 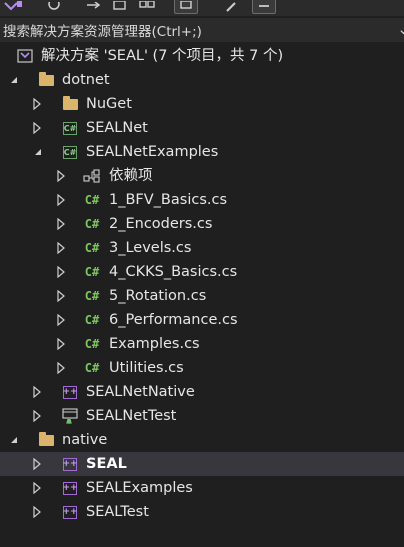 I want to click on sync-icon, so click(x=186, y=7).